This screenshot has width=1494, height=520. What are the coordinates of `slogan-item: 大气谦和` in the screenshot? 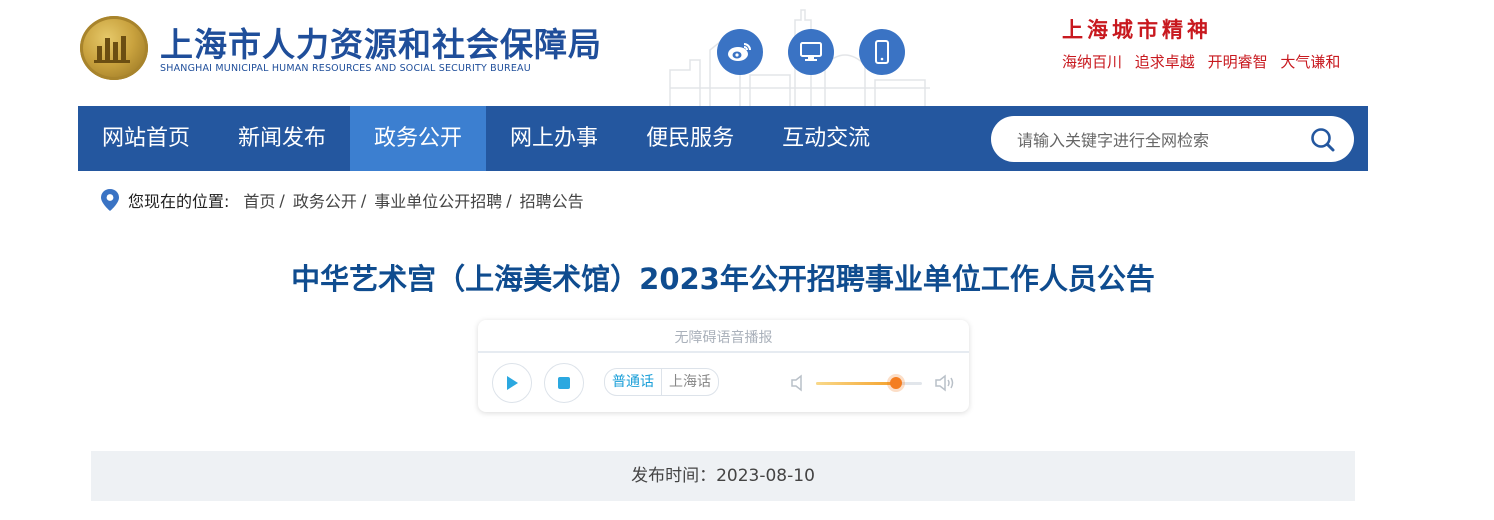 It's located at (1310, 62).